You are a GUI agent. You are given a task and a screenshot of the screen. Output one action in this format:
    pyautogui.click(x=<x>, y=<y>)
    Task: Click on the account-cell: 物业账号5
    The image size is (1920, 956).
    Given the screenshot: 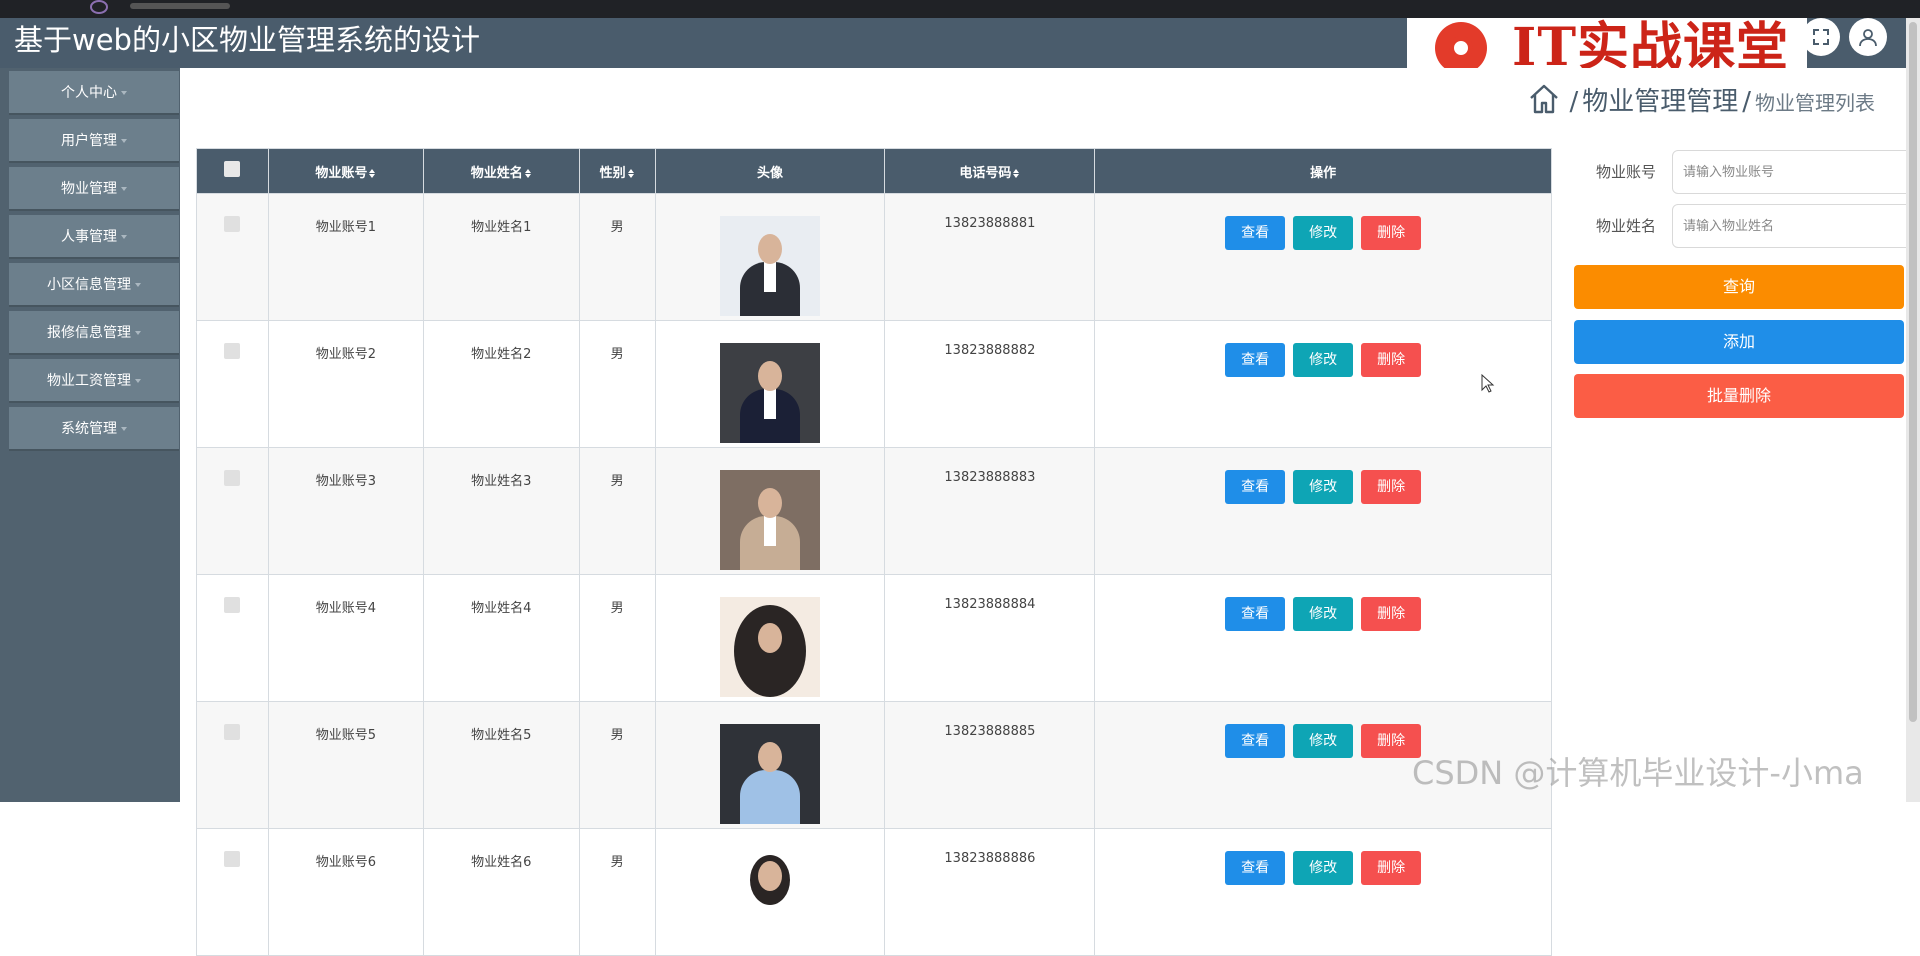 What is the action you would take?
    pyautogui.click(x=345, y=765)
    